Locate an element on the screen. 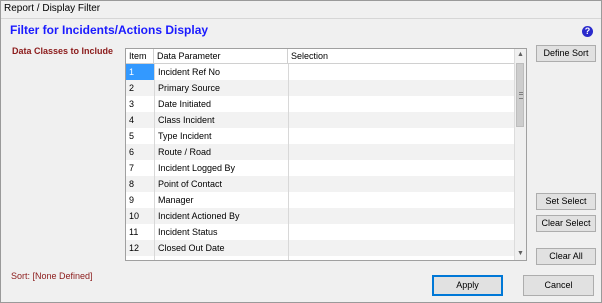  row-parameter-cell: Date Initiated is located at coordinates (221, 104).